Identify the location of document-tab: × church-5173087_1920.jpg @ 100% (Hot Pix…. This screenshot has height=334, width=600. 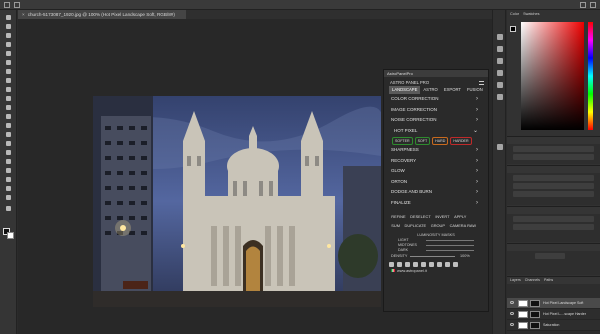
(102, 14).